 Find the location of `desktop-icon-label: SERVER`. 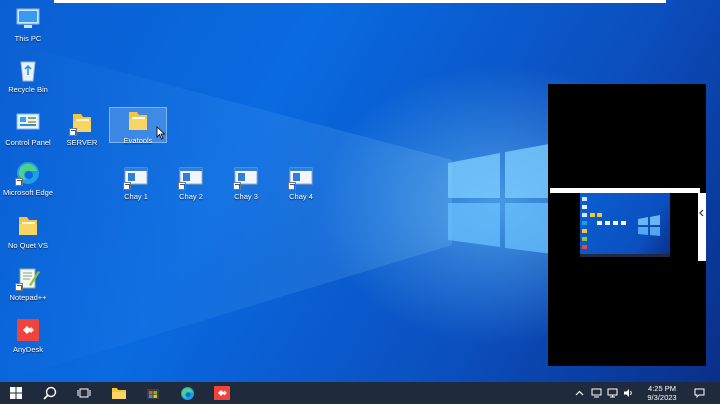

desktop-icon-label: SERVER is located at coordinates (82, 142).